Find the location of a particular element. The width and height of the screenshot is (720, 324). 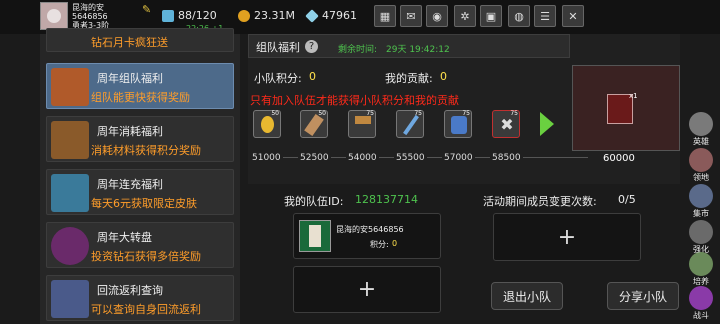

my-contrib-value: 0 is located at coordinates (443, 76).